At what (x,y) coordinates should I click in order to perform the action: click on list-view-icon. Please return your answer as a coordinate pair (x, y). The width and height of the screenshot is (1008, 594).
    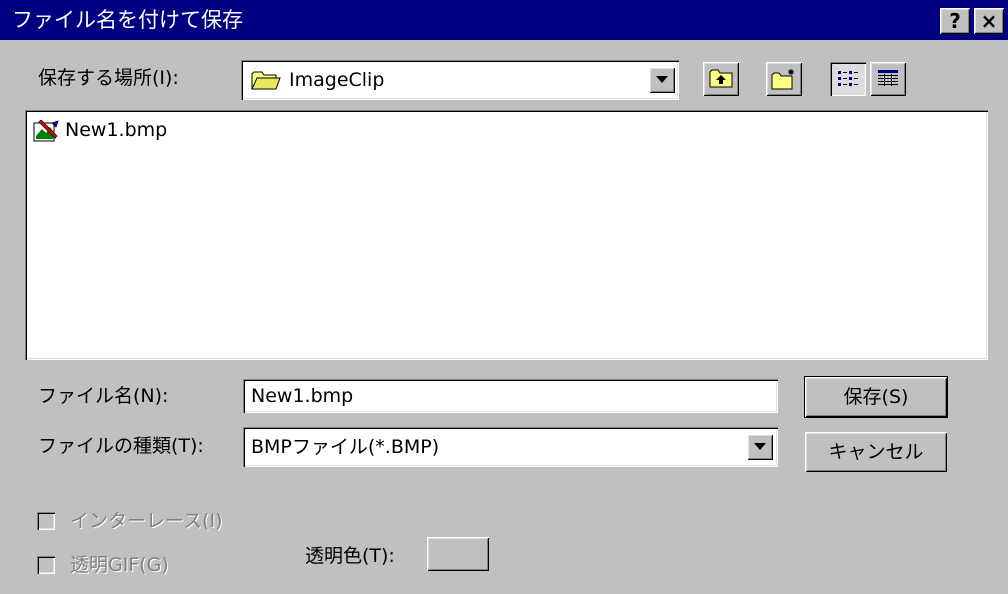
    Looking at the image, I should click on (848, 78).